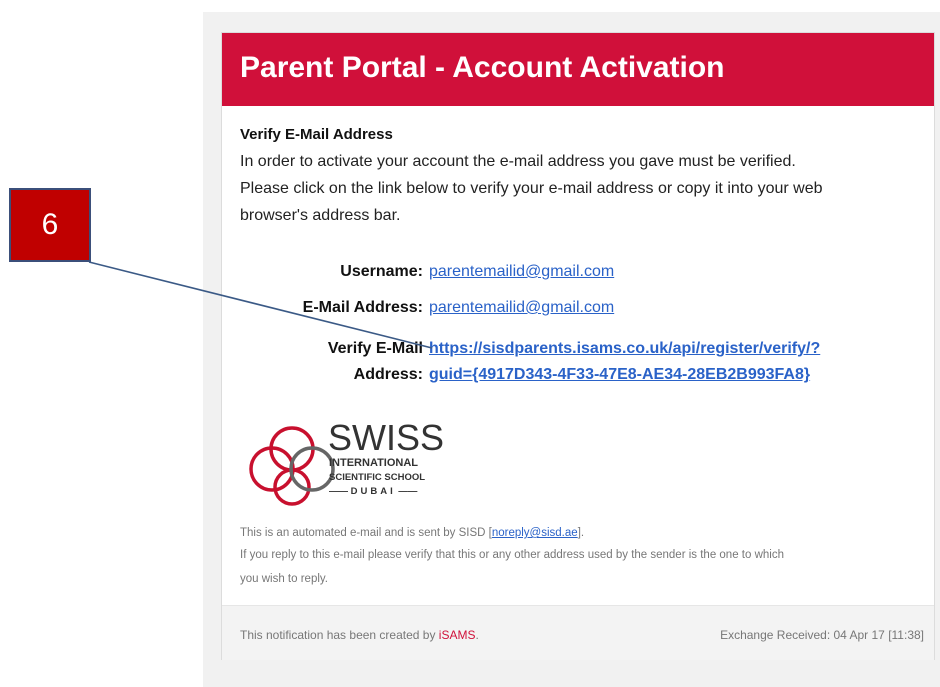 The image size is (940, 687). Describe the element at coordinates (374, 463) in the screenshot. I see `logo-line-international: INTERNATIONAL` at that location.